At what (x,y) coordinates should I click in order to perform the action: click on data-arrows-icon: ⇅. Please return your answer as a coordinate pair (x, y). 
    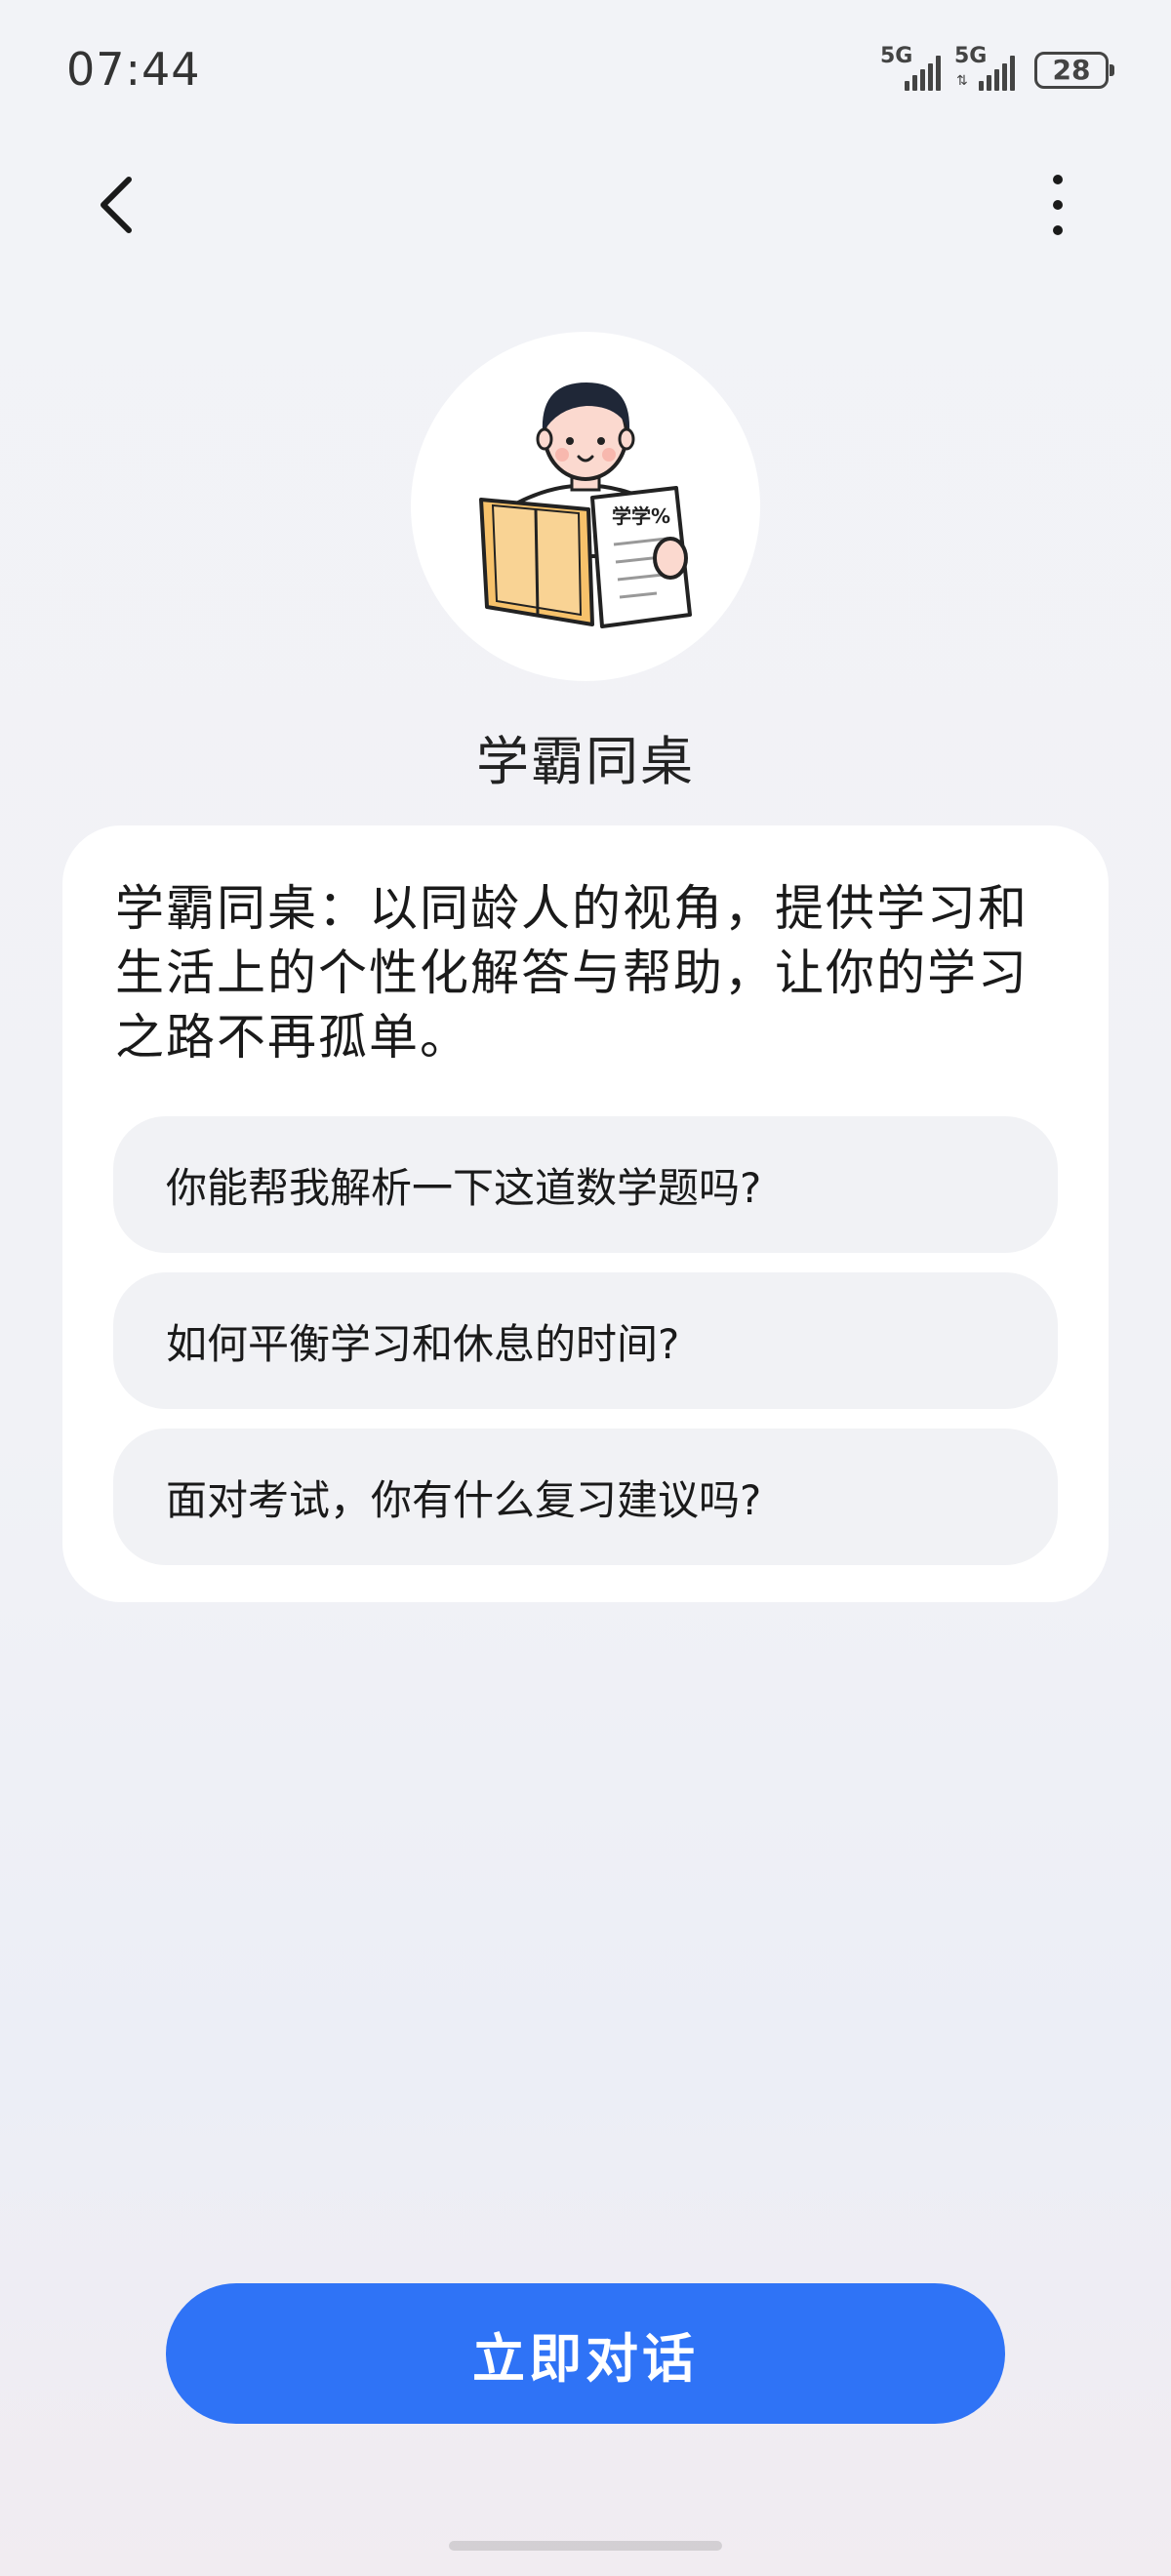
    Looking at the image, I should click on (962, 81).